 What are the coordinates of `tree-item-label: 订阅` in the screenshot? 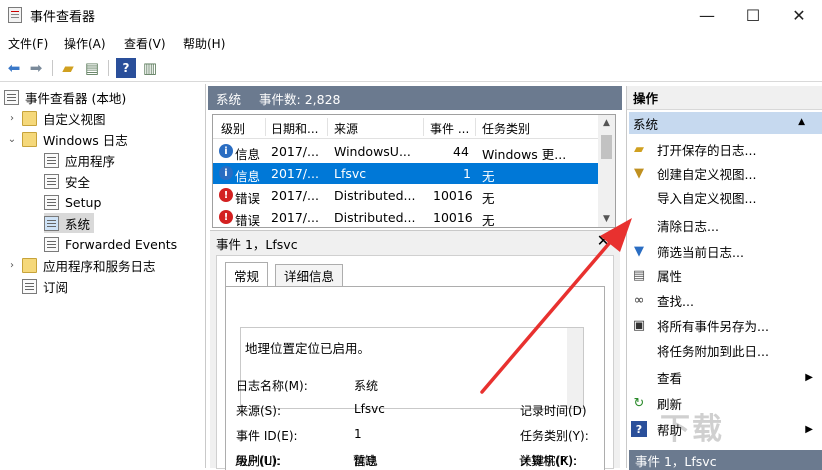 It's located at (56, 287).